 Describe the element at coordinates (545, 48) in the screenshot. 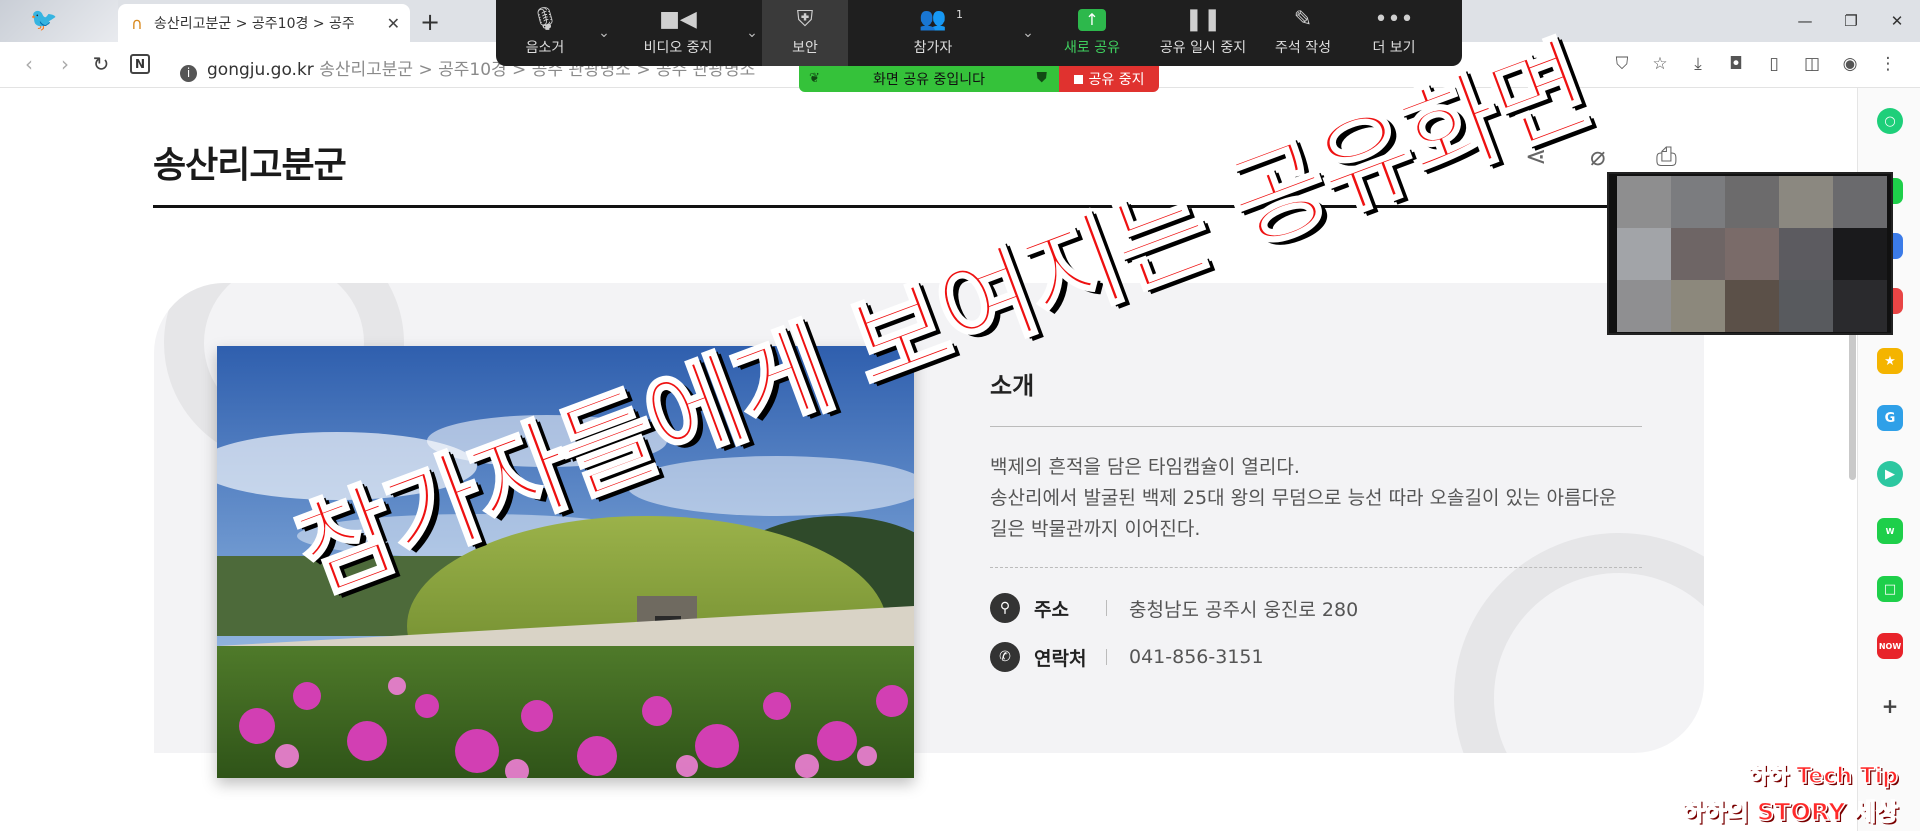

I see `mute-label: 음소거` at that location.